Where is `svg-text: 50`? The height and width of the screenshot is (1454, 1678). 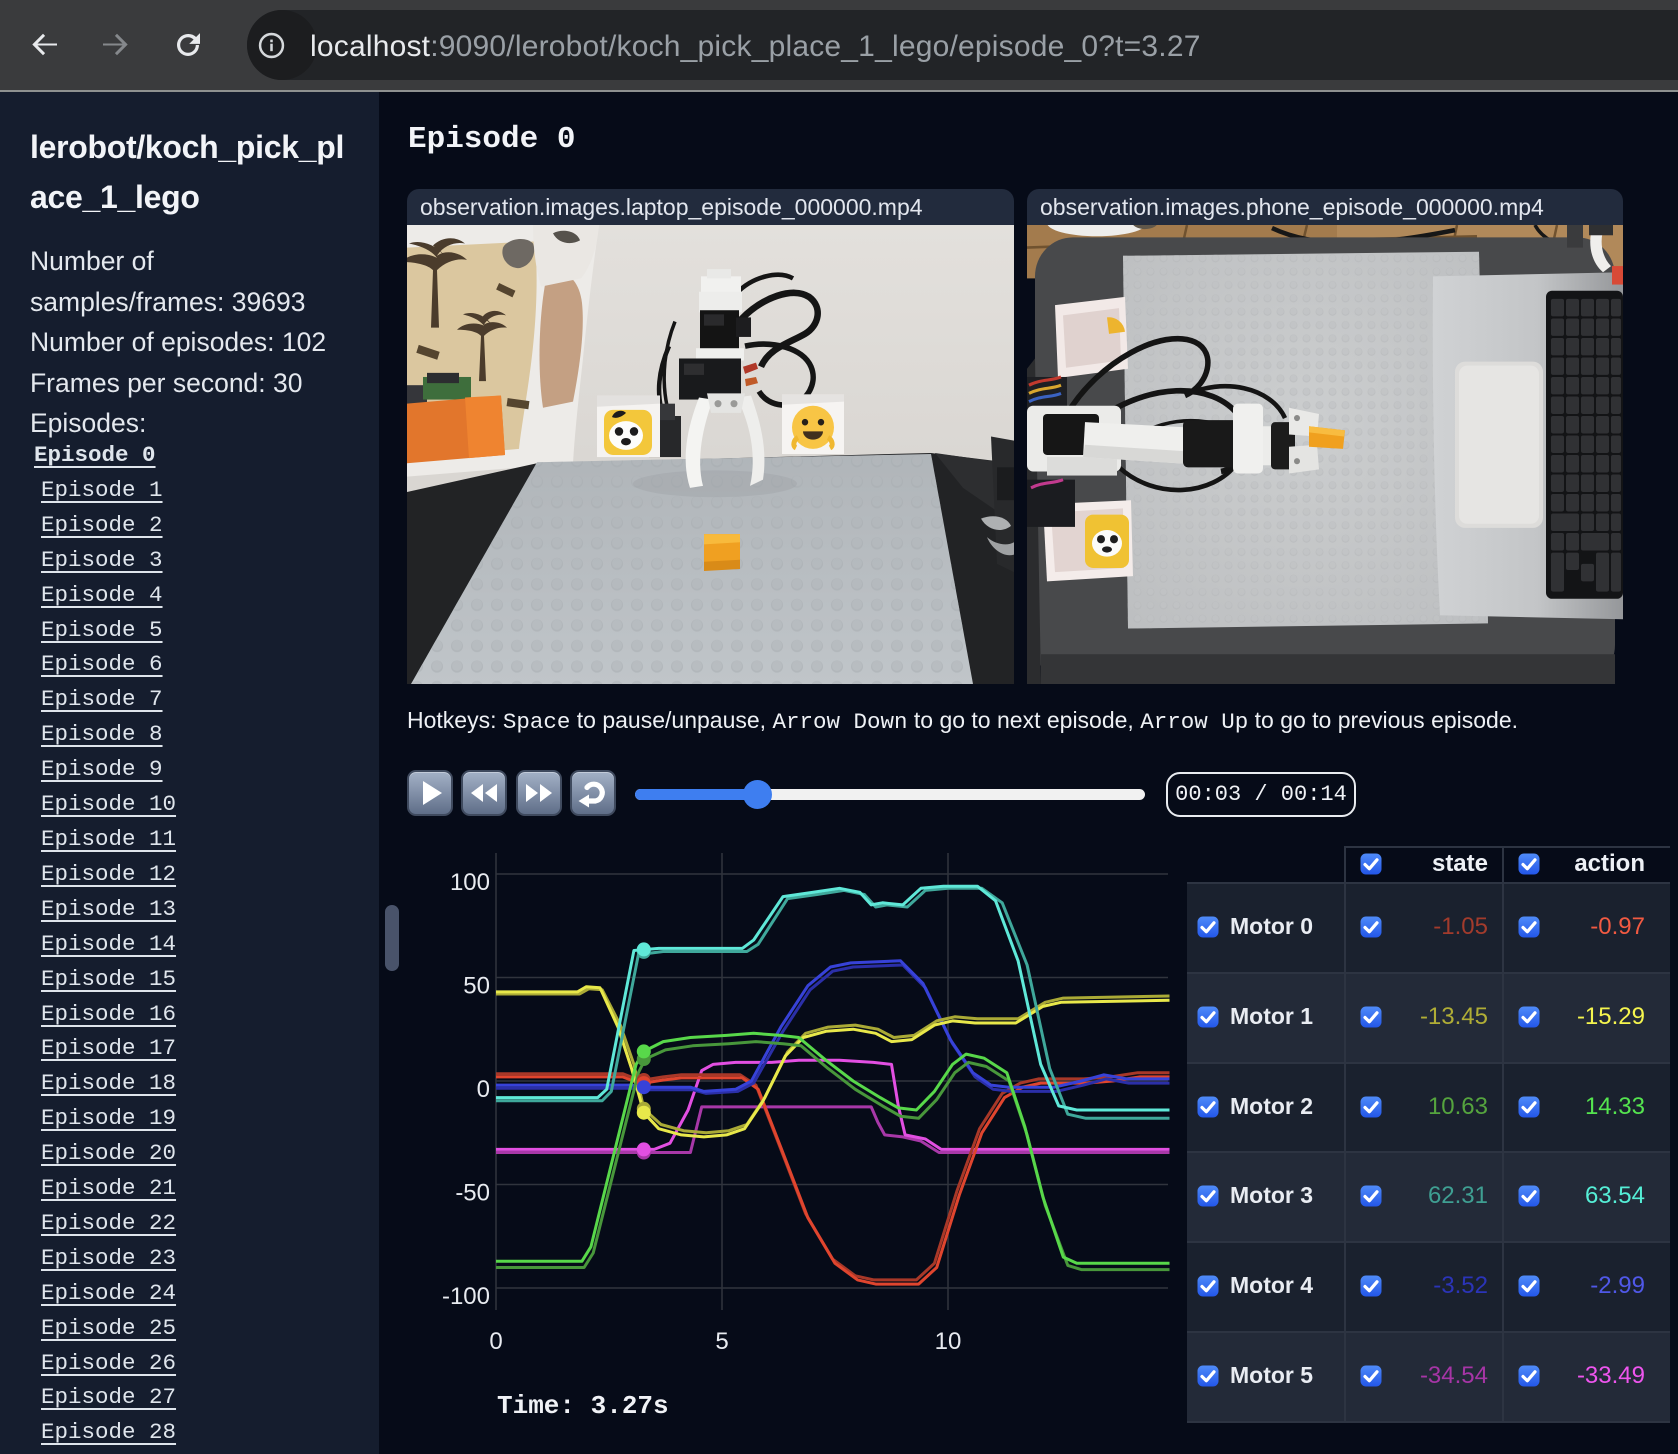
svg-text: 50 is located at coordinates (476, 986).